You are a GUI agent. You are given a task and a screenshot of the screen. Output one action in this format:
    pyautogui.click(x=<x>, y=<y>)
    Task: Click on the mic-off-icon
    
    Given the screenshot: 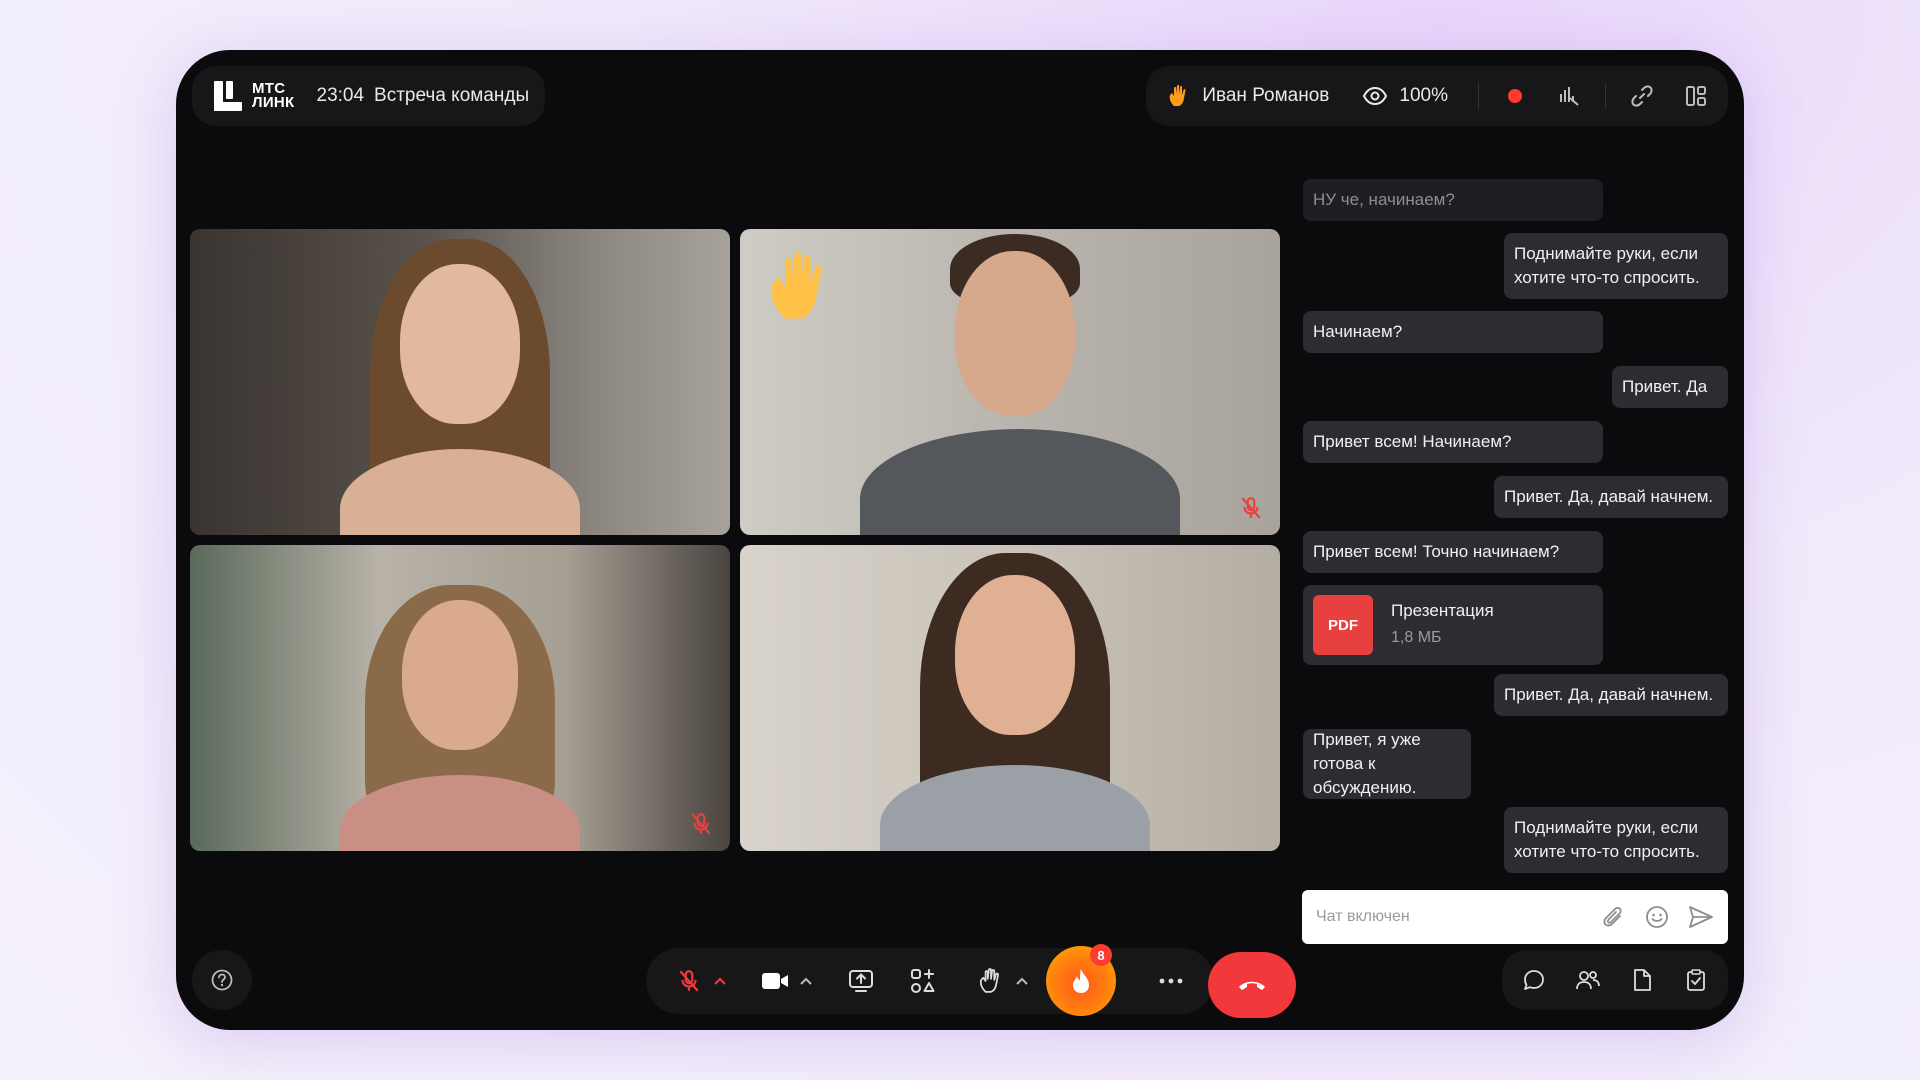 What is the action you would take?
    pyautogui.click(x=689, y=981)
    